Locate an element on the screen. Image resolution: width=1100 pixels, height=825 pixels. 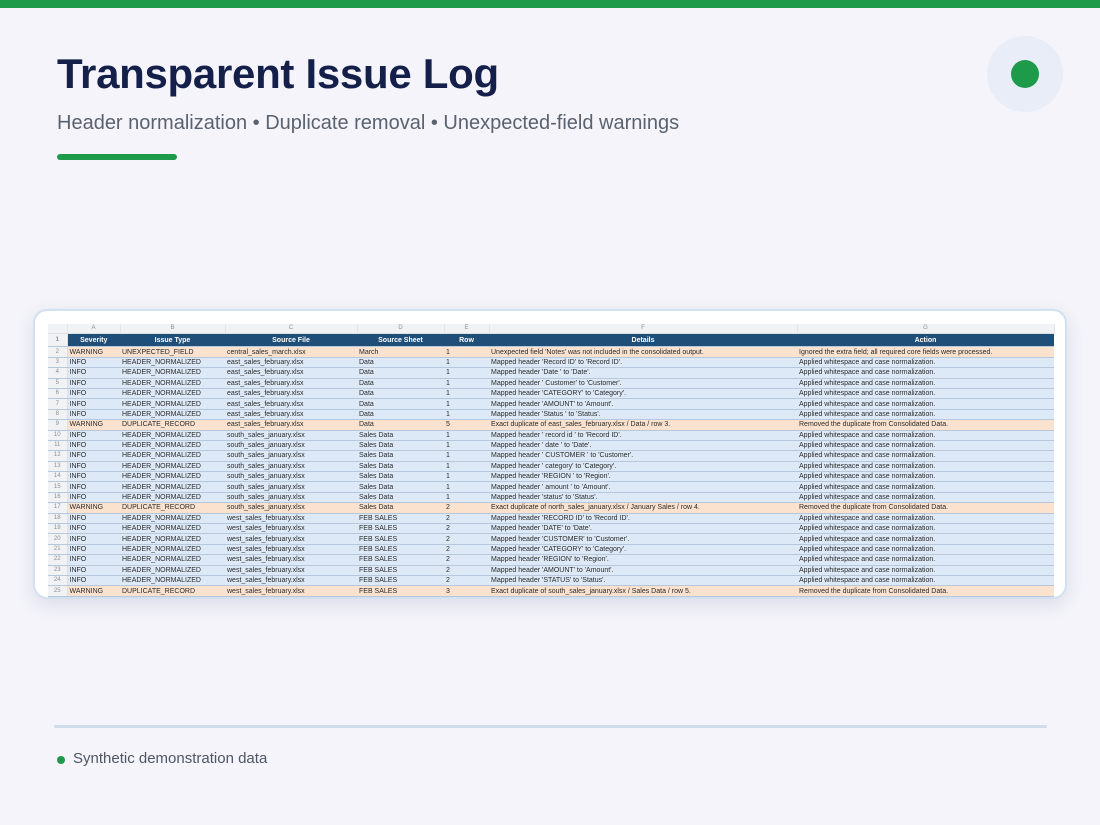
cell-details: Mapped header 'CUSTOMER' to 'Customer'. is located at coordinates (643, 539).